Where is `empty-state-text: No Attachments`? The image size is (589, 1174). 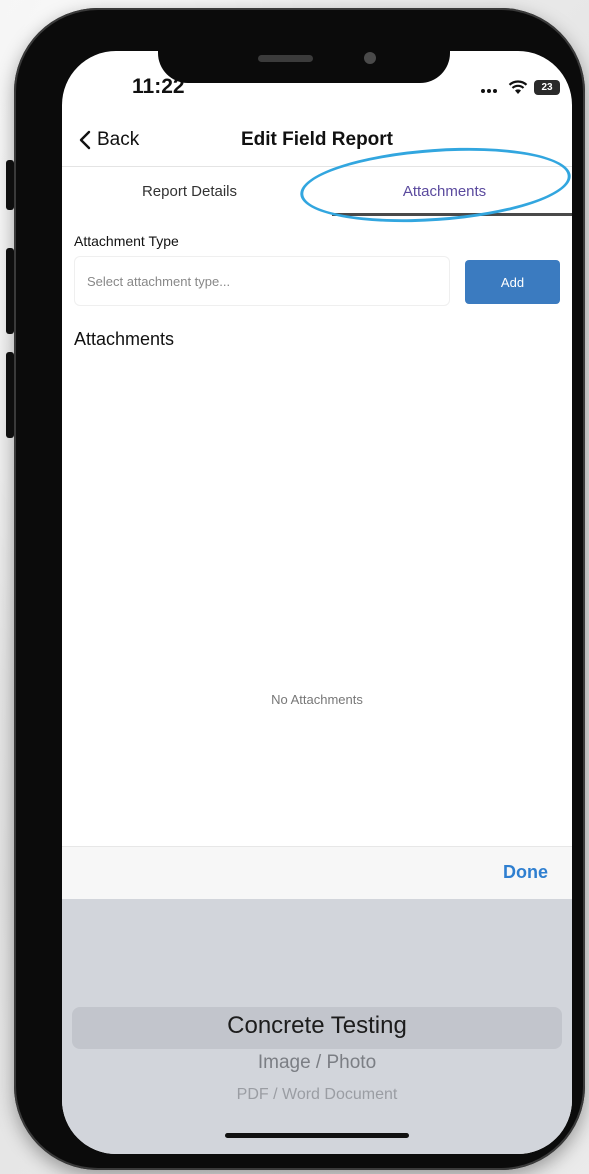
empty-state-text: No Attachments is located at coordinates (317, 699).